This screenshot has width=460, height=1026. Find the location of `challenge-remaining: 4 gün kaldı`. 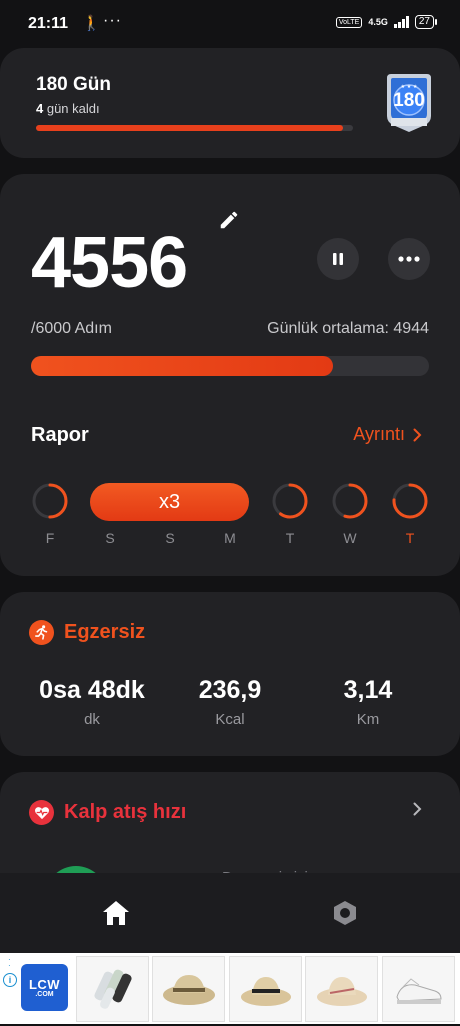

challenge-remaining: 4 gün kaldı is located at coordinates (68, 108).